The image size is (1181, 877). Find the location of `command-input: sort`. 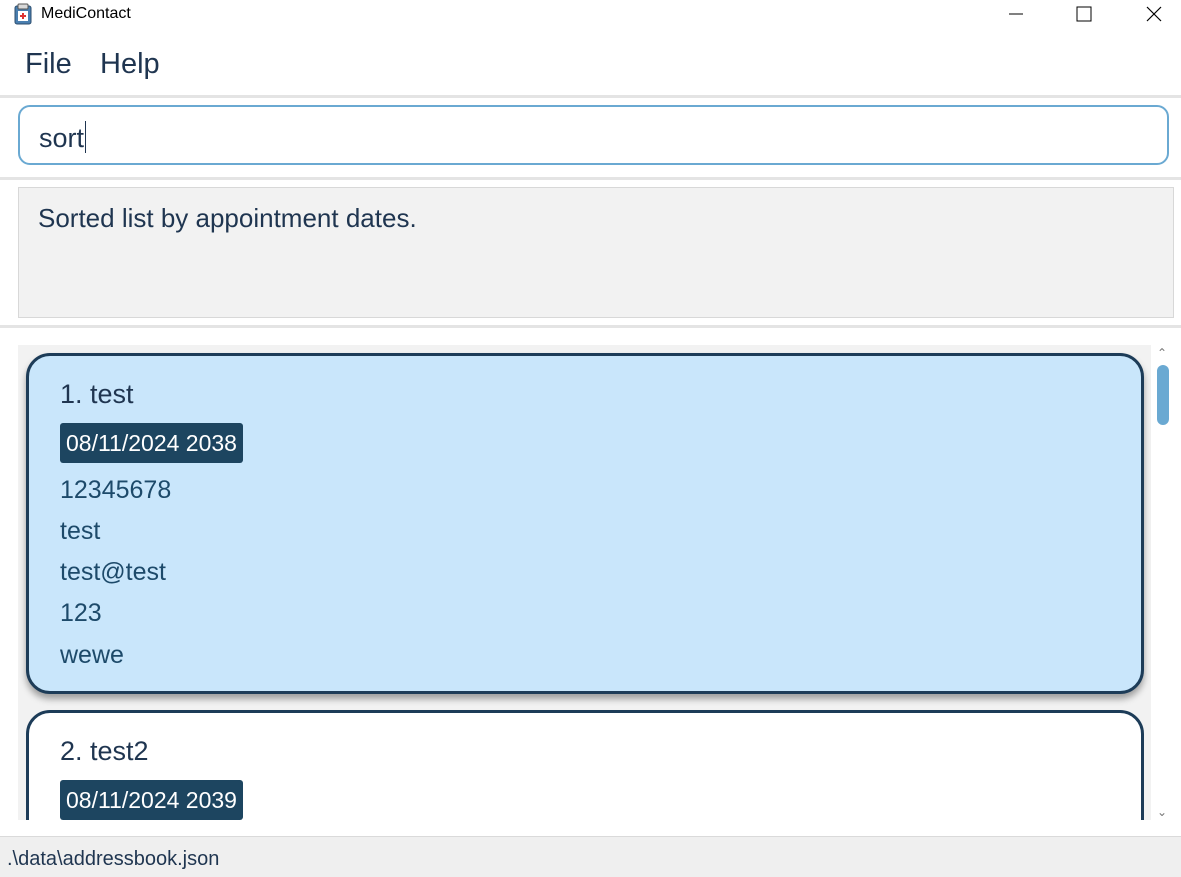

command-input: sort is located at coordinates (593, 135).